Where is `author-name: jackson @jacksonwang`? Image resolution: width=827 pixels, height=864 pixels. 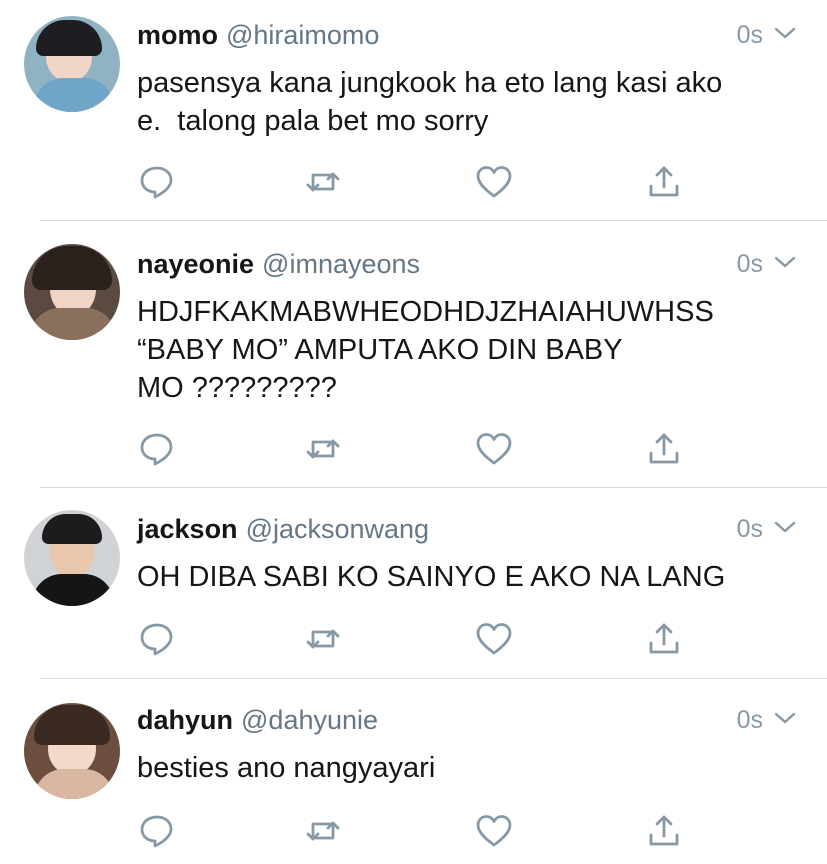
author-name: jackson @jacksonwang is located at coordinates (283, 529).